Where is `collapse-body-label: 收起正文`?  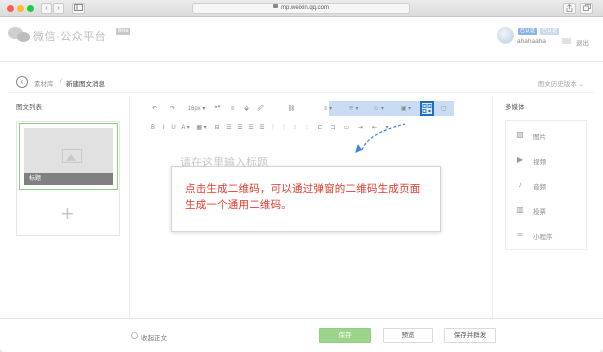
collapse-body-label: 收起正文 is located at coordinates (154, 337).